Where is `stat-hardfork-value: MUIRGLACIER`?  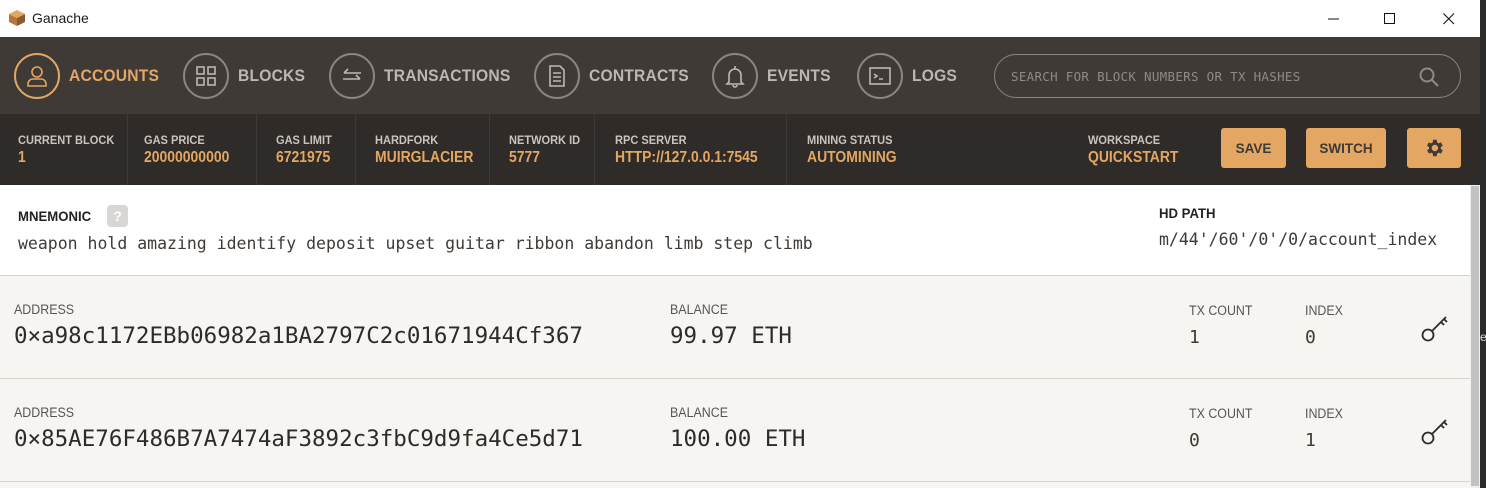
stat-hardfork-value: MUIRGLACIER is located at coordinates (424, 157).